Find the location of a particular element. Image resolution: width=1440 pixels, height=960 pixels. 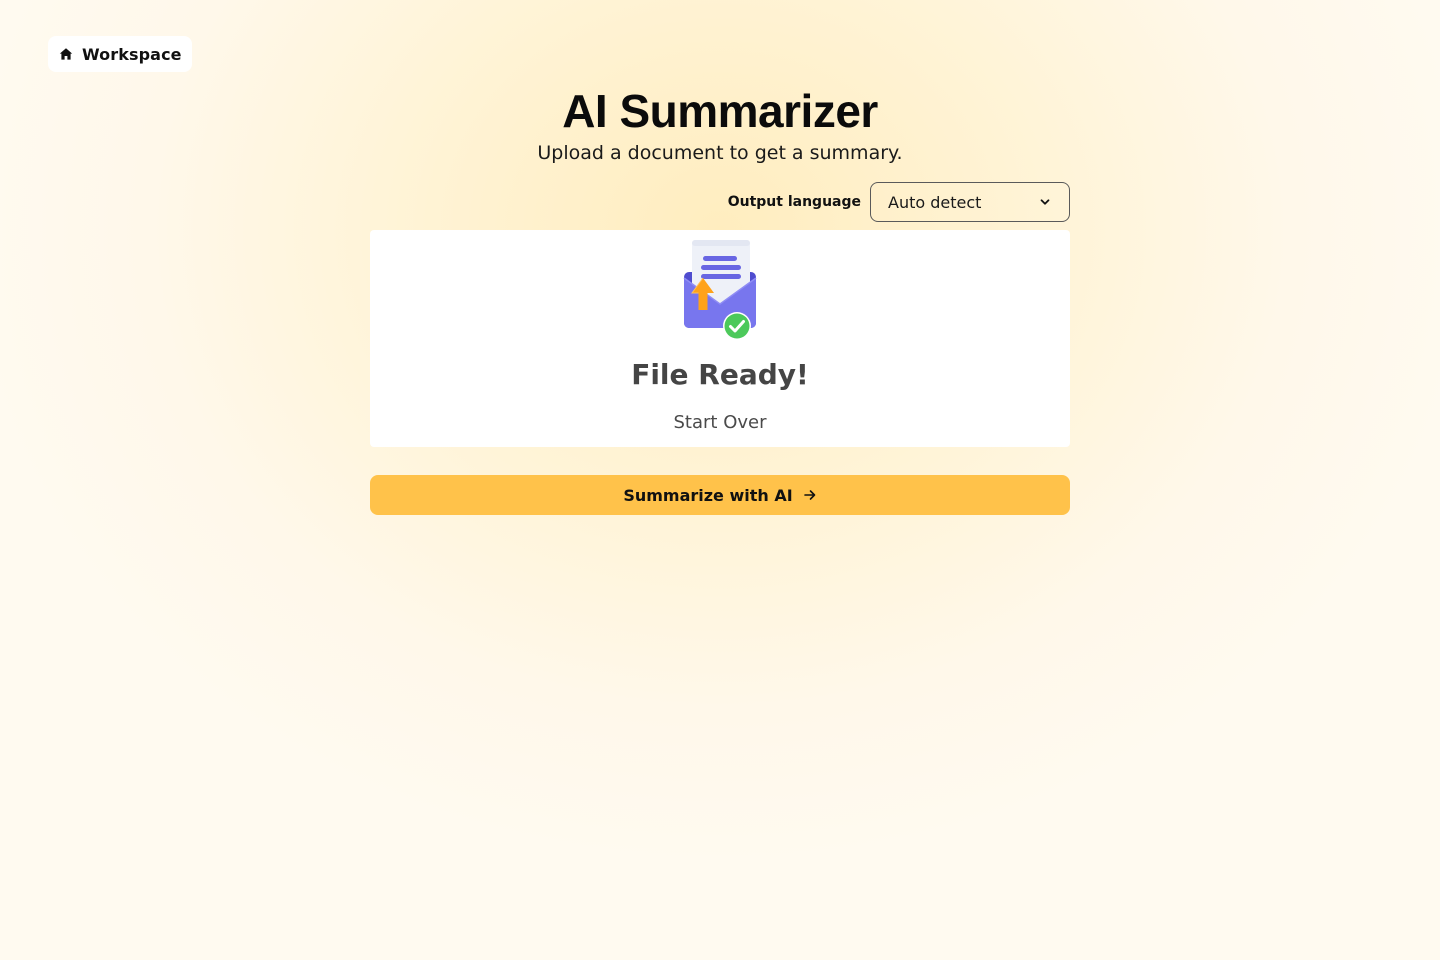

summarize-button: Summarize with AI is located at coordinates (720, 495).